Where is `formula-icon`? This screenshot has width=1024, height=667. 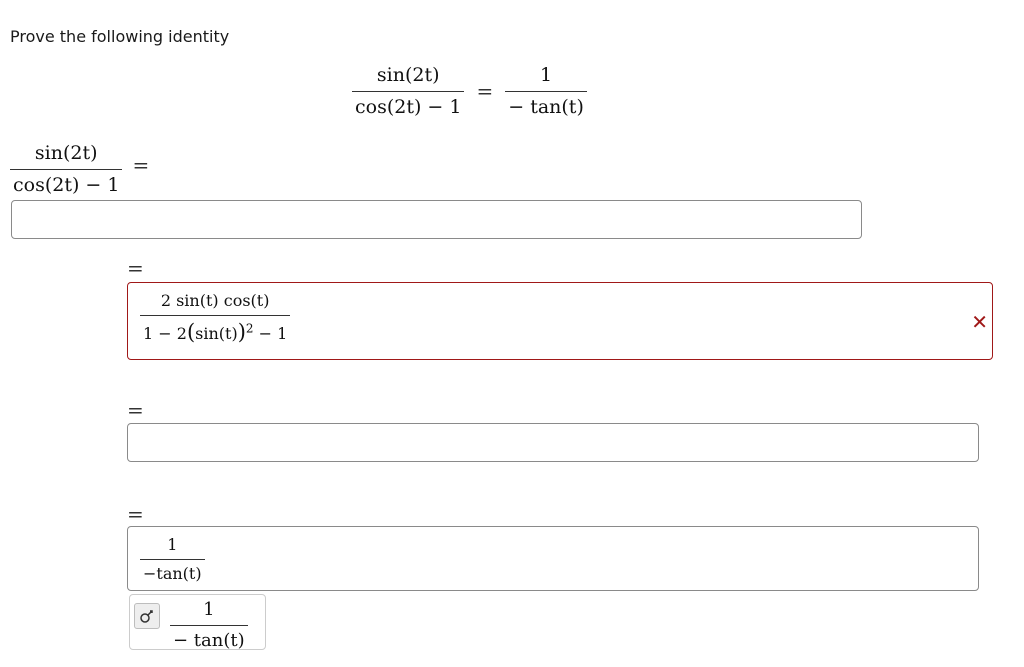 formula-icon is located at coordinates (146, 616).